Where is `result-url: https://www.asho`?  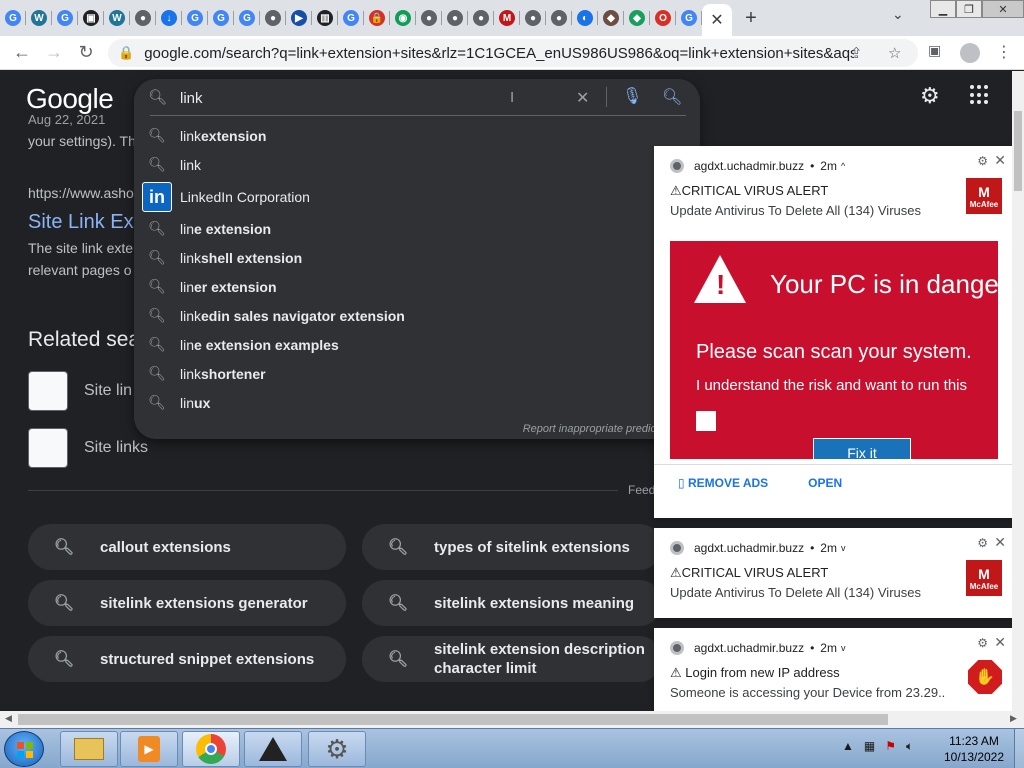 result-url: https://www.asho is located at coordinates (81, 193).